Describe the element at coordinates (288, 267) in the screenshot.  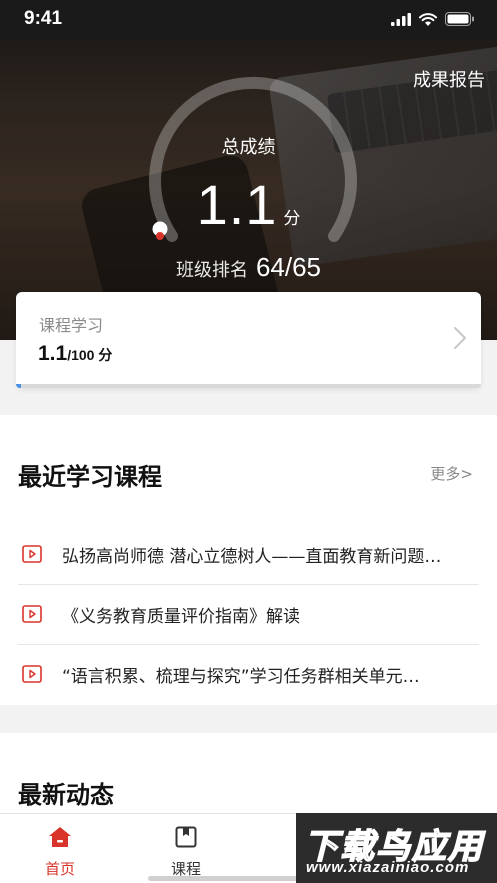
I see `class-rank-value: 64/65` at that location.